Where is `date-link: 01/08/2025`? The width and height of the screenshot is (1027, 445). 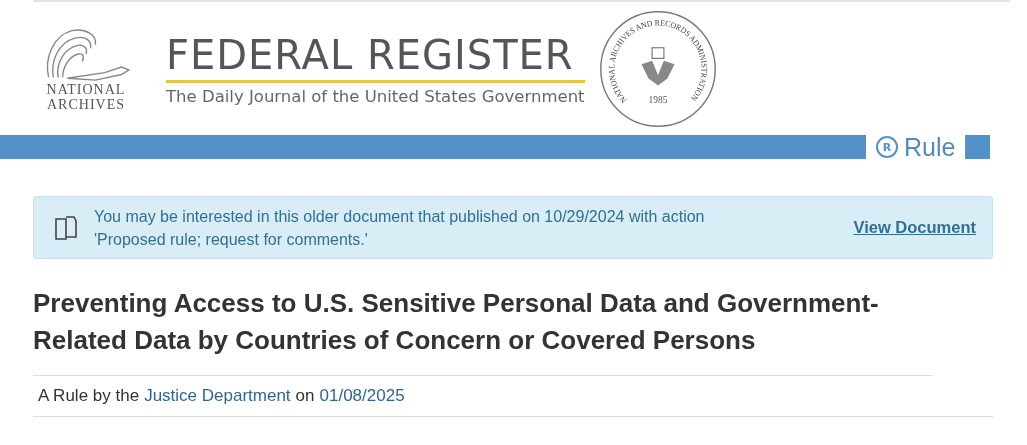 date-link: 01/08/2025 is located at coordinates (362, 396).